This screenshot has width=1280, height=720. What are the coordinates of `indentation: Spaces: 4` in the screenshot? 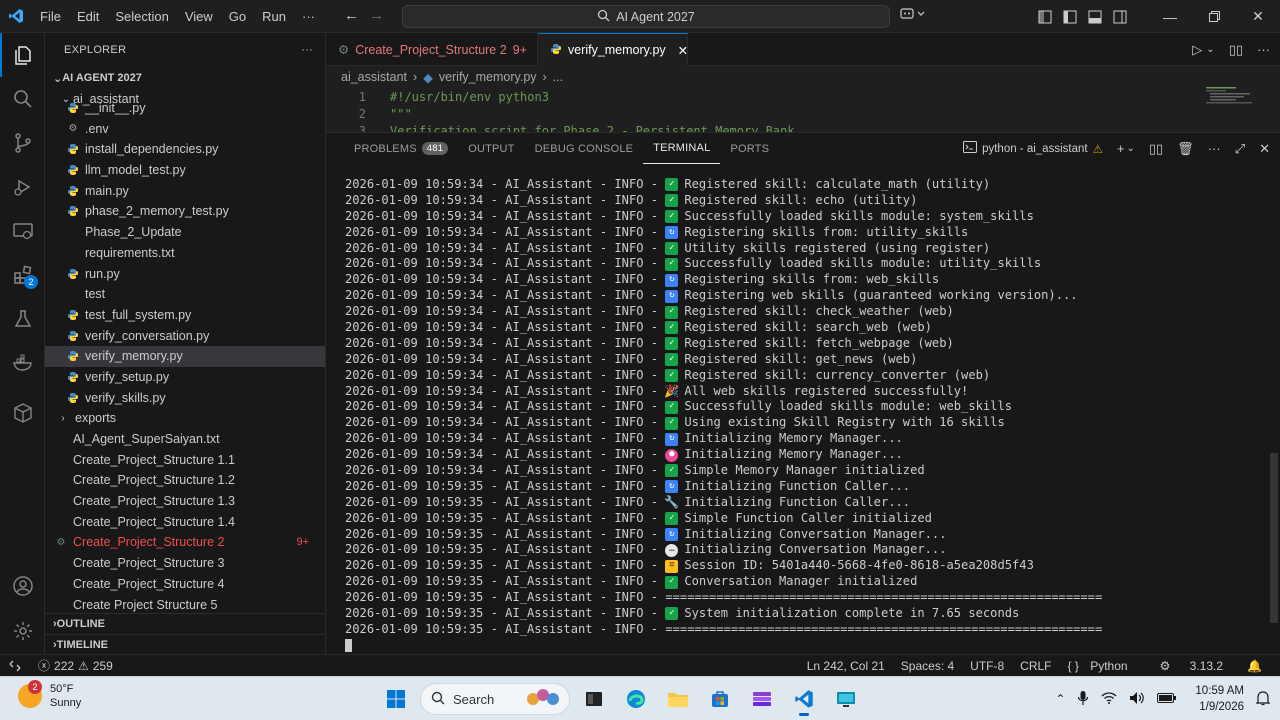 It's located at (927, 666).